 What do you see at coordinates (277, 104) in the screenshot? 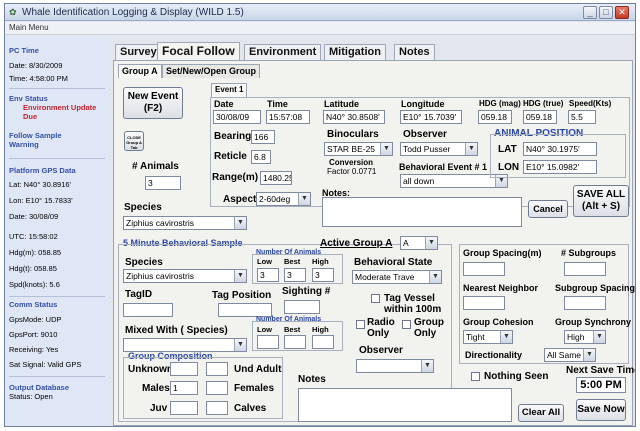
I see `time-label: Time` at bounding box center [277, 104].